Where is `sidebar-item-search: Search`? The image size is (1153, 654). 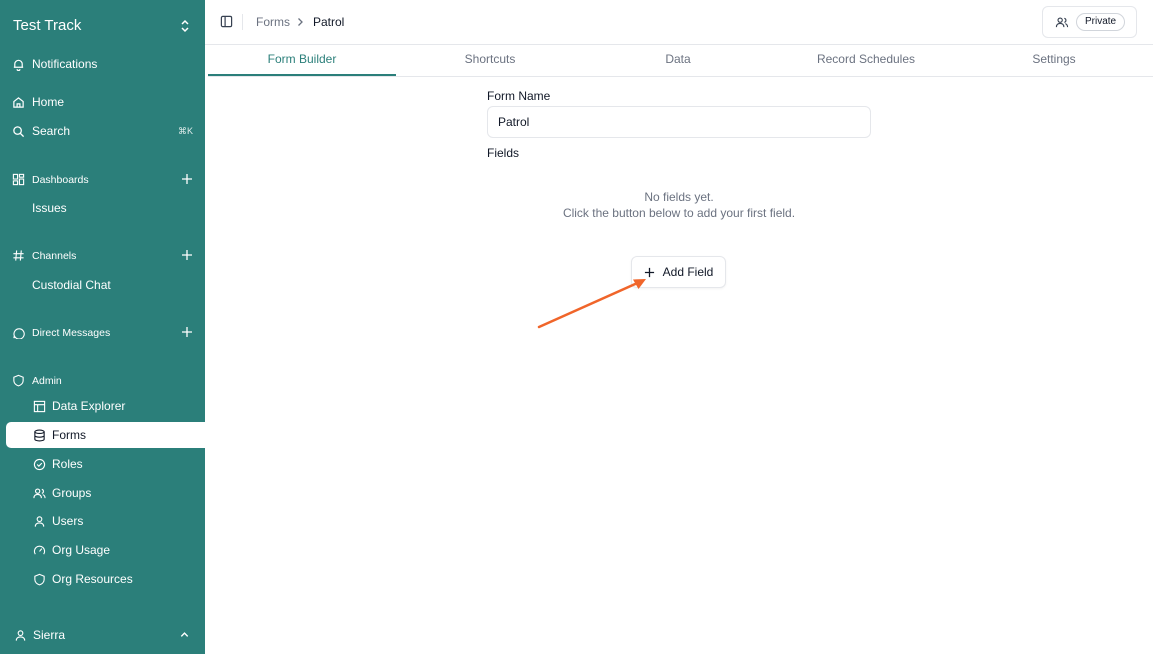
sidebar-item-search: Search is located at coordinates (41, 131).